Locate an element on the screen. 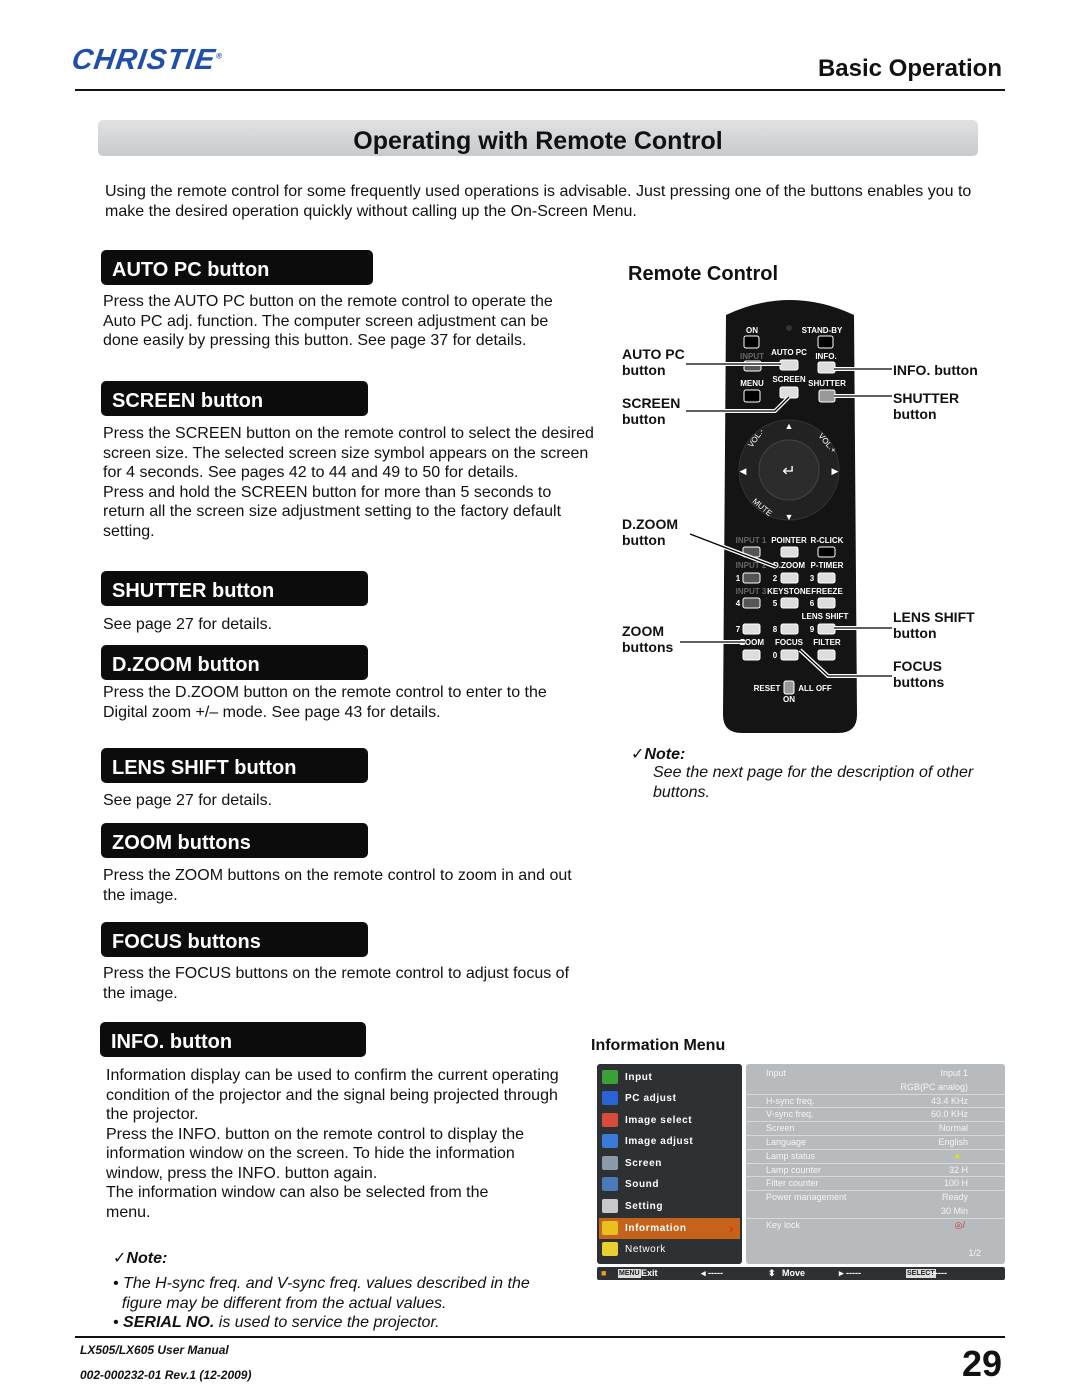  line: menu. is located at coordinates (128, 1212).